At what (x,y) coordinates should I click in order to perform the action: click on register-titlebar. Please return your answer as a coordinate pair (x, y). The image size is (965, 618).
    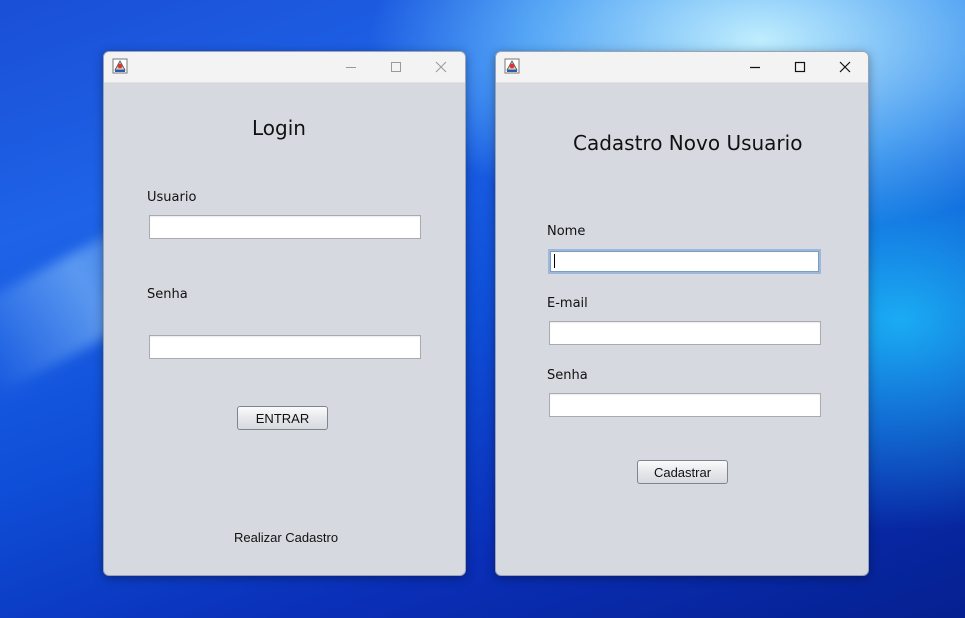
    Looking at the image, I should click on (682, 67).